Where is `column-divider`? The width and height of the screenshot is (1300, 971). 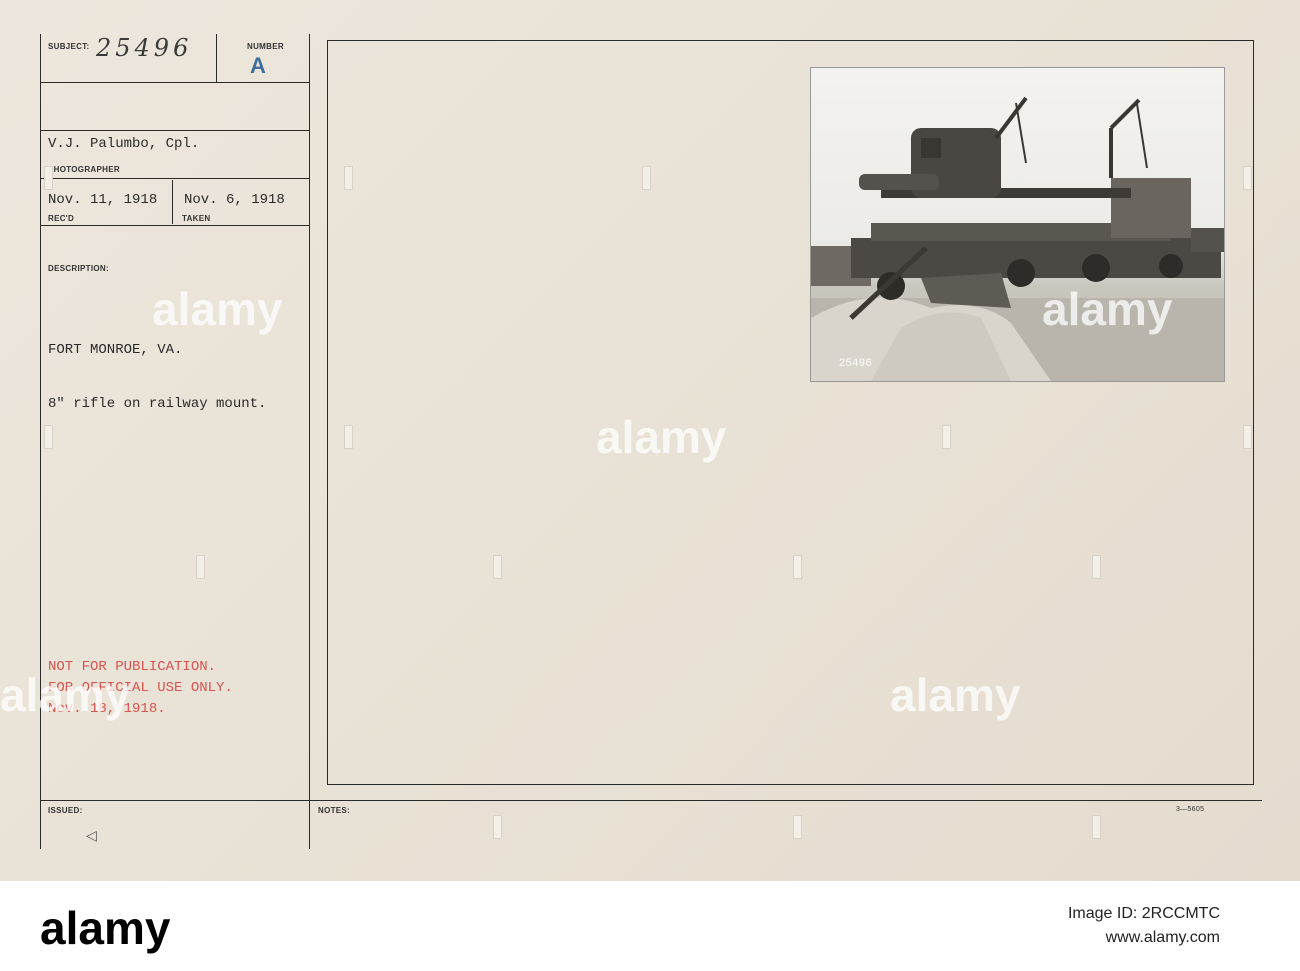 column-divider is located at coordinates (309, 441).